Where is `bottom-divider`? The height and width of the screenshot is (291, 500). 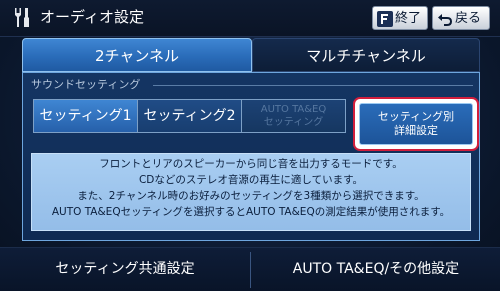 bottom-divider is located at coordinates (250, 270).